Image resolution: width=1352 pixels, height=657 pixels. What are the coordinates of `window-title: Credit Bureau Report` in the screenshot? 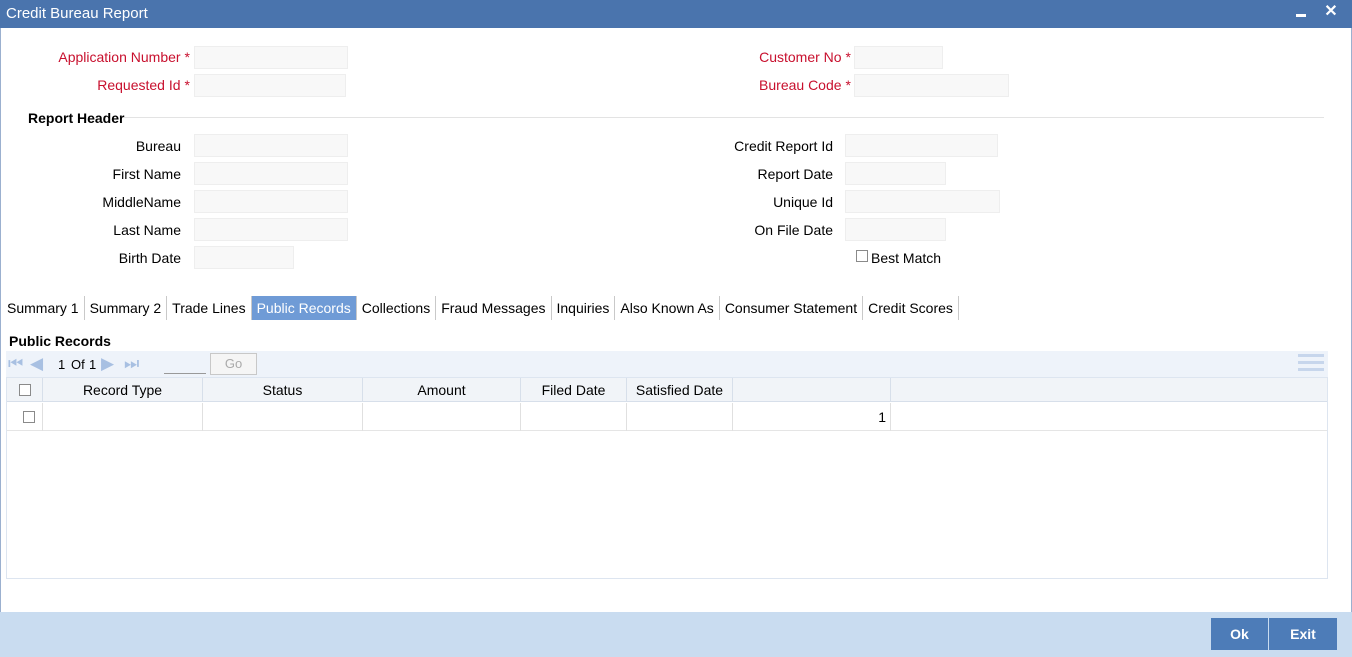 It's located at (77, 13).